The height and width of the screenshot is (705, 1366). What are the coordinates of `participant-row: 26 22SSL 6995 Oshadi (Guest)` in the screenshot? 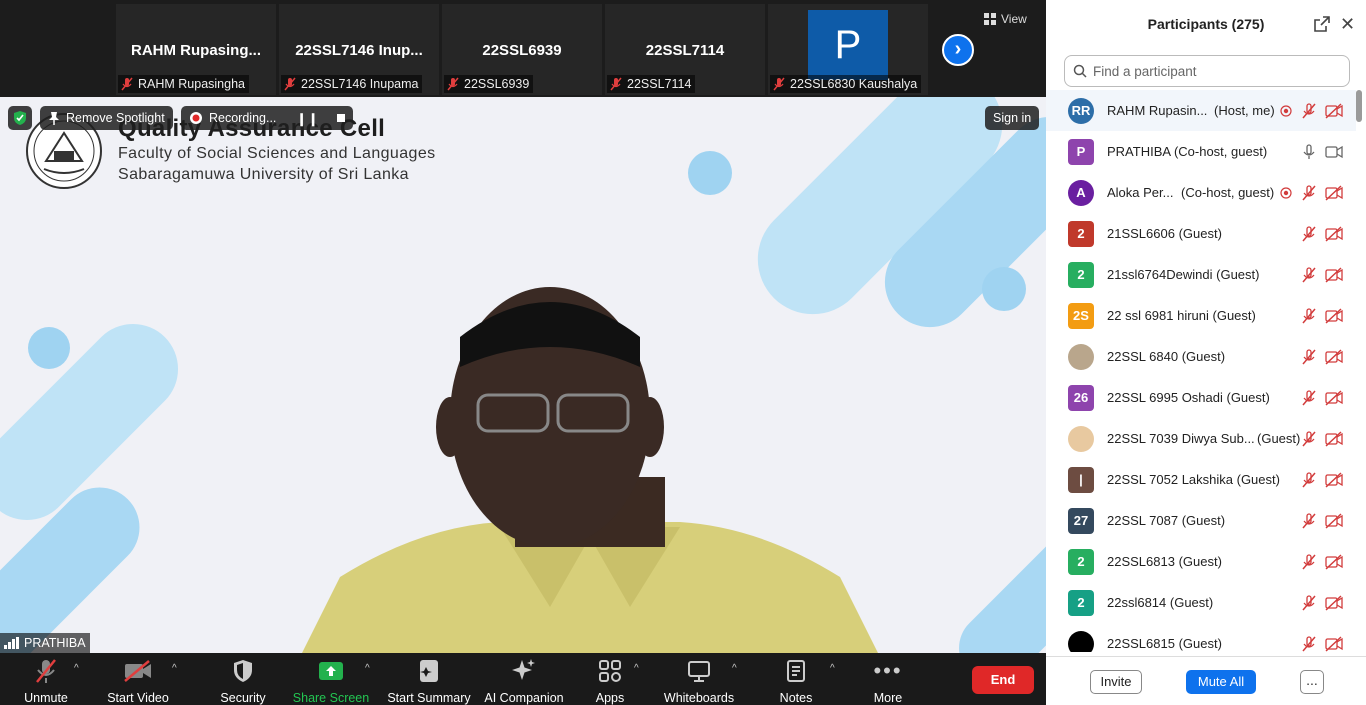 It's located at (1201, 397).